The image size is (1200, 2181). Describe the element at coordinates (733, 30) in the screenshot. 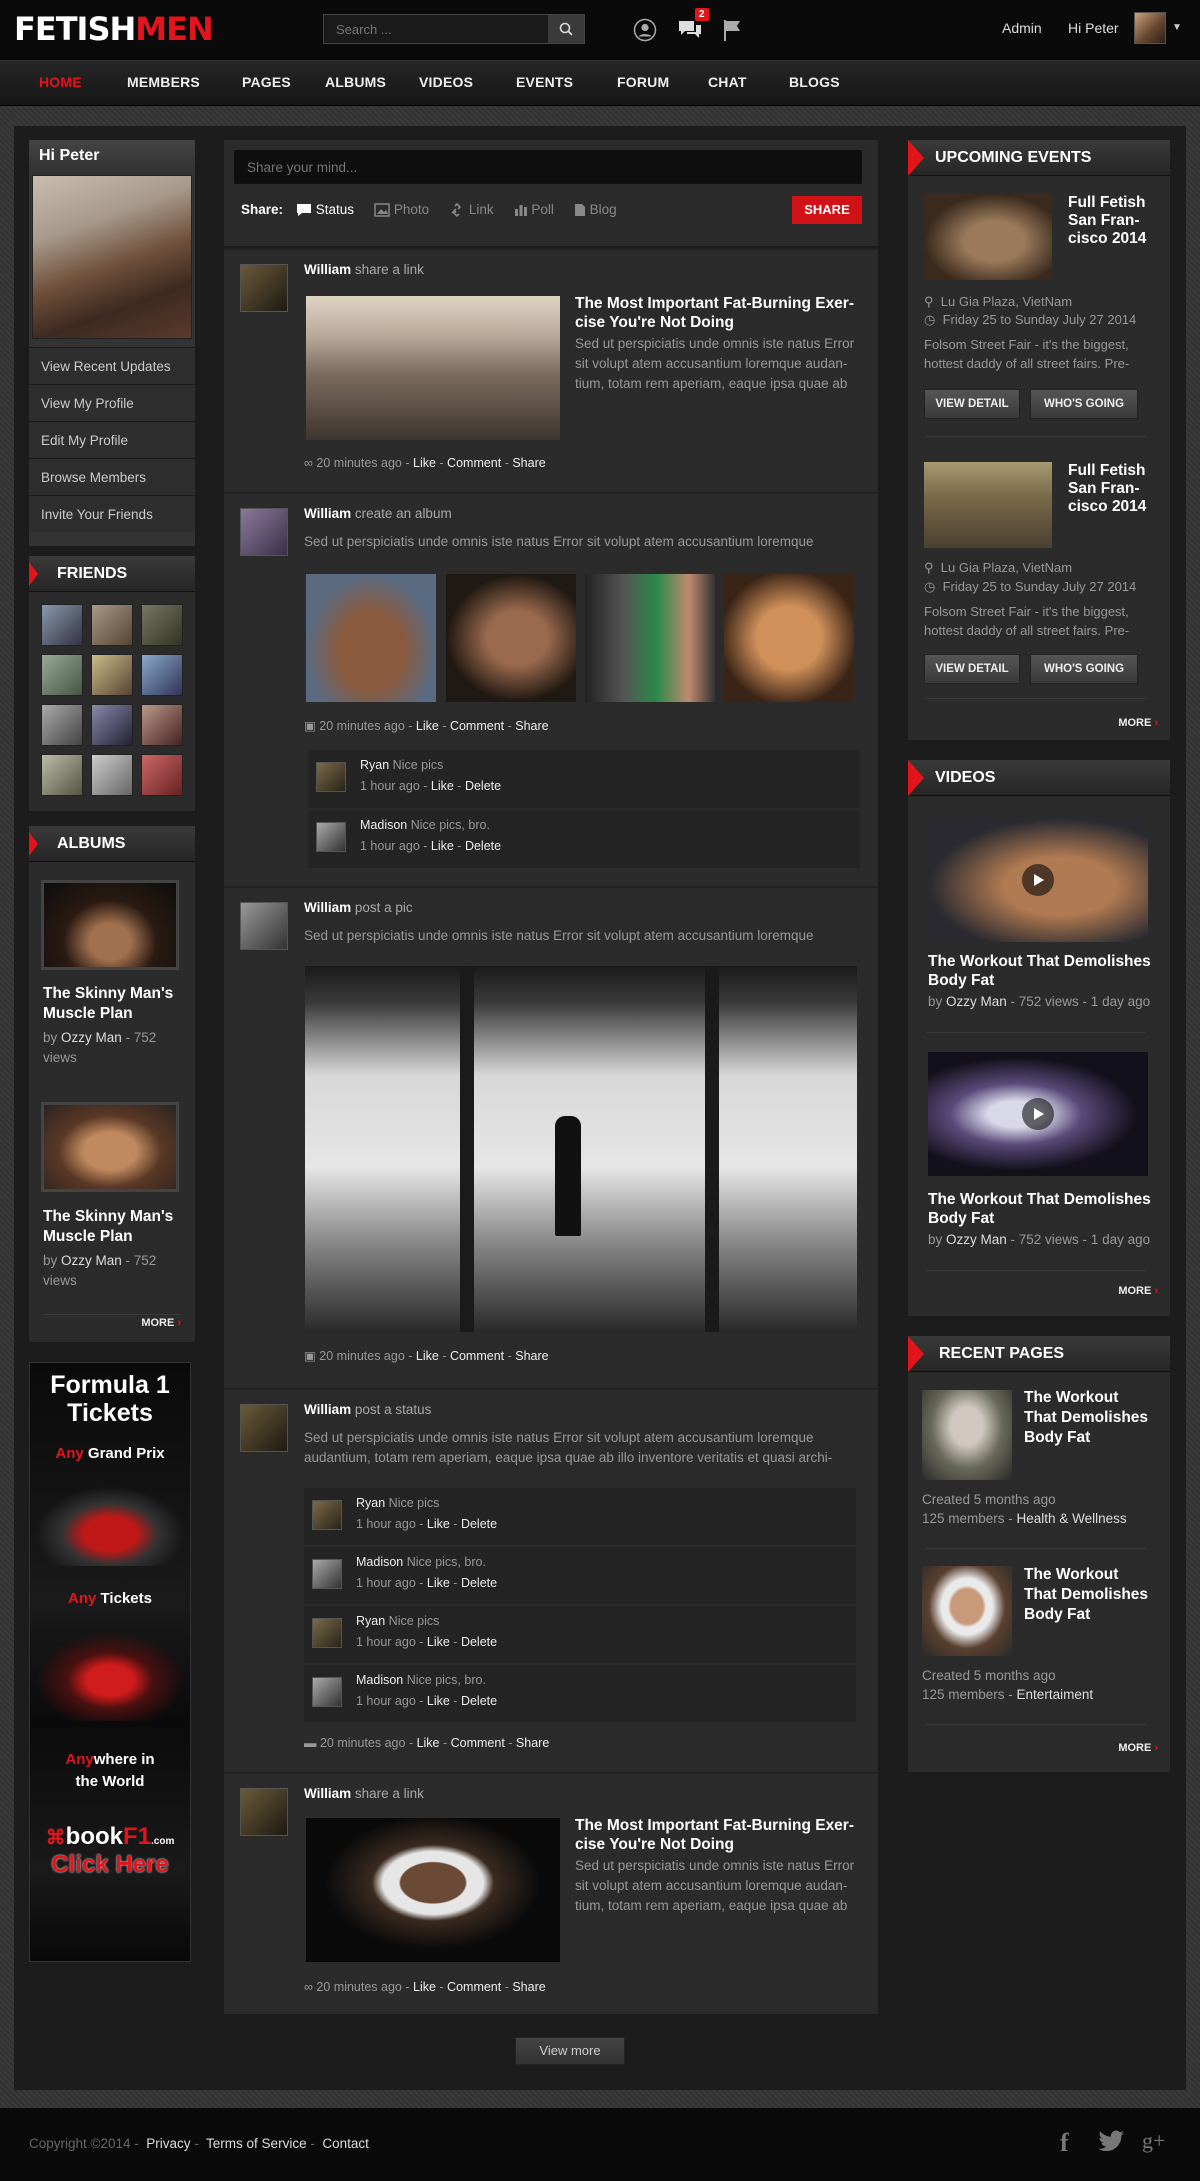

I see `flag-icon` at that location.